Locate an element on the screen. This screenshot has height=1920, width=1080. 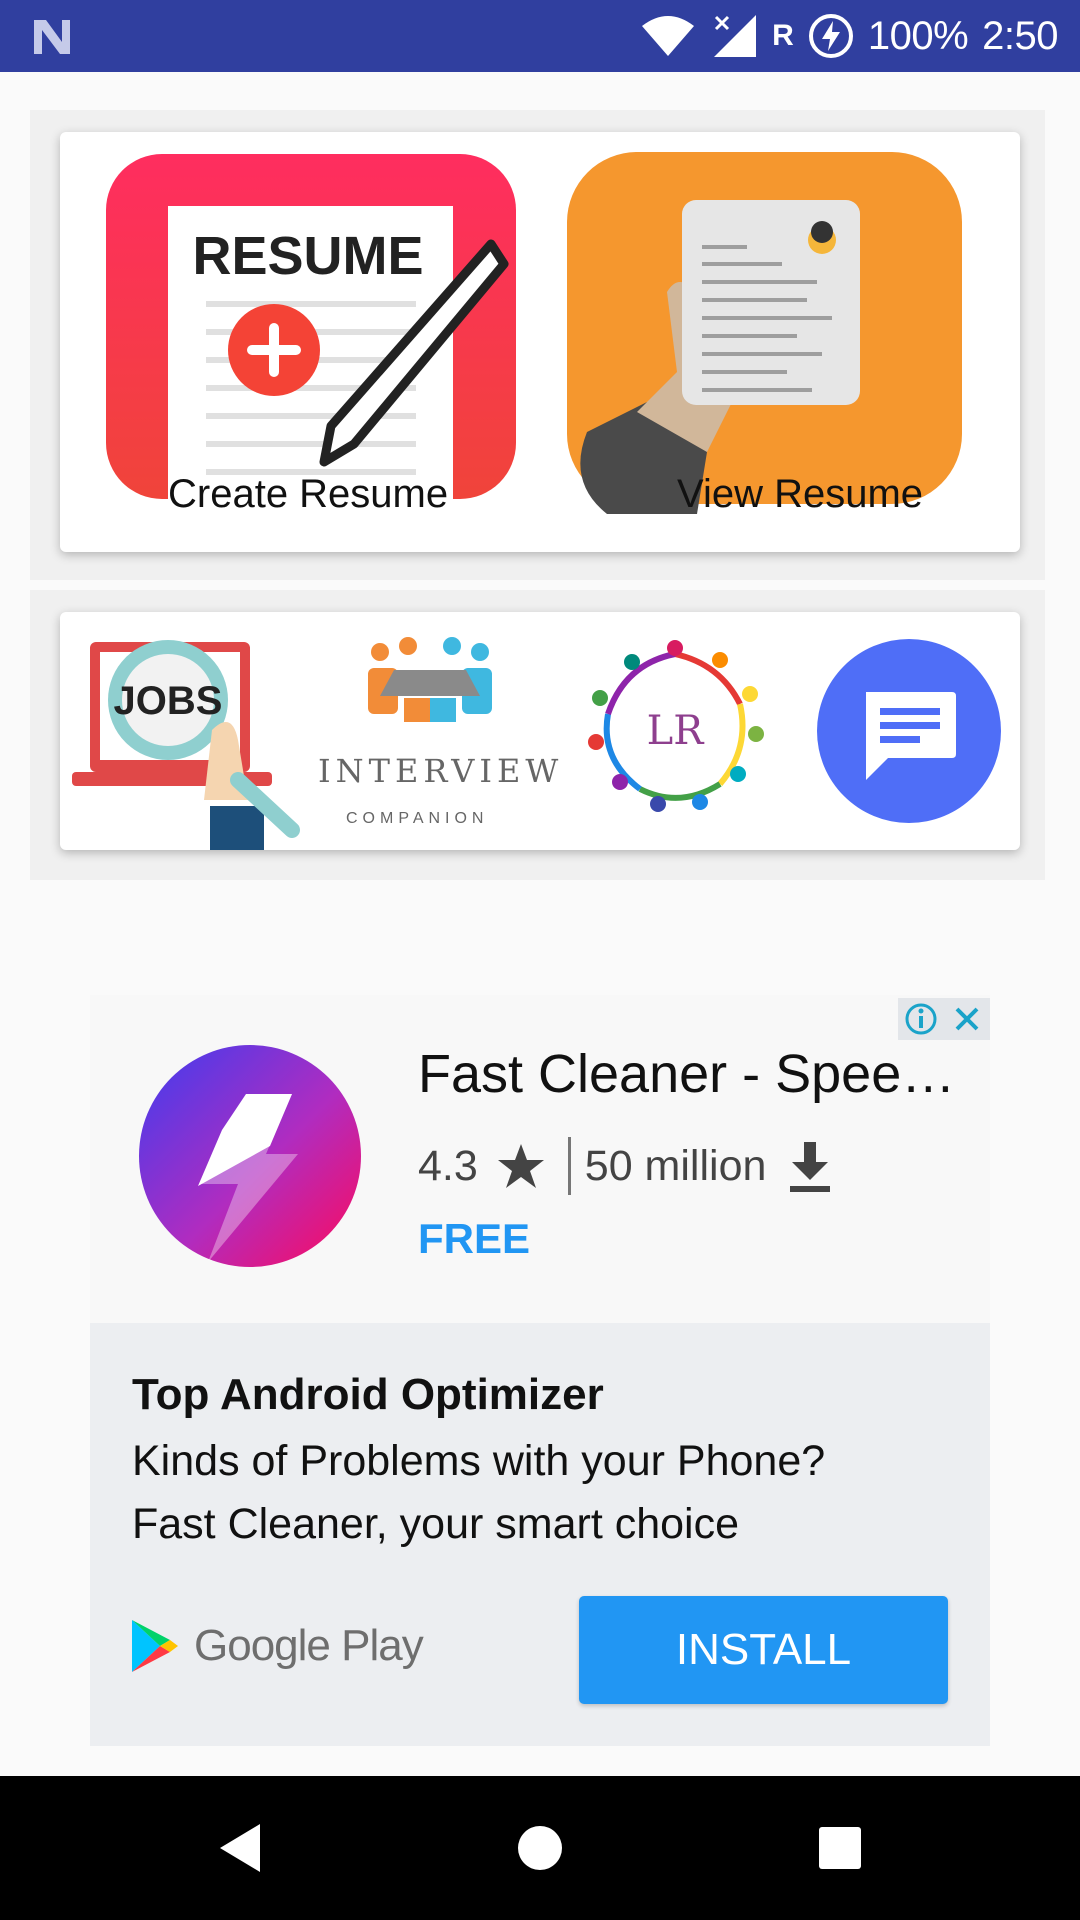
jobs-tile: JOBS is located at coordinates (187, 740).